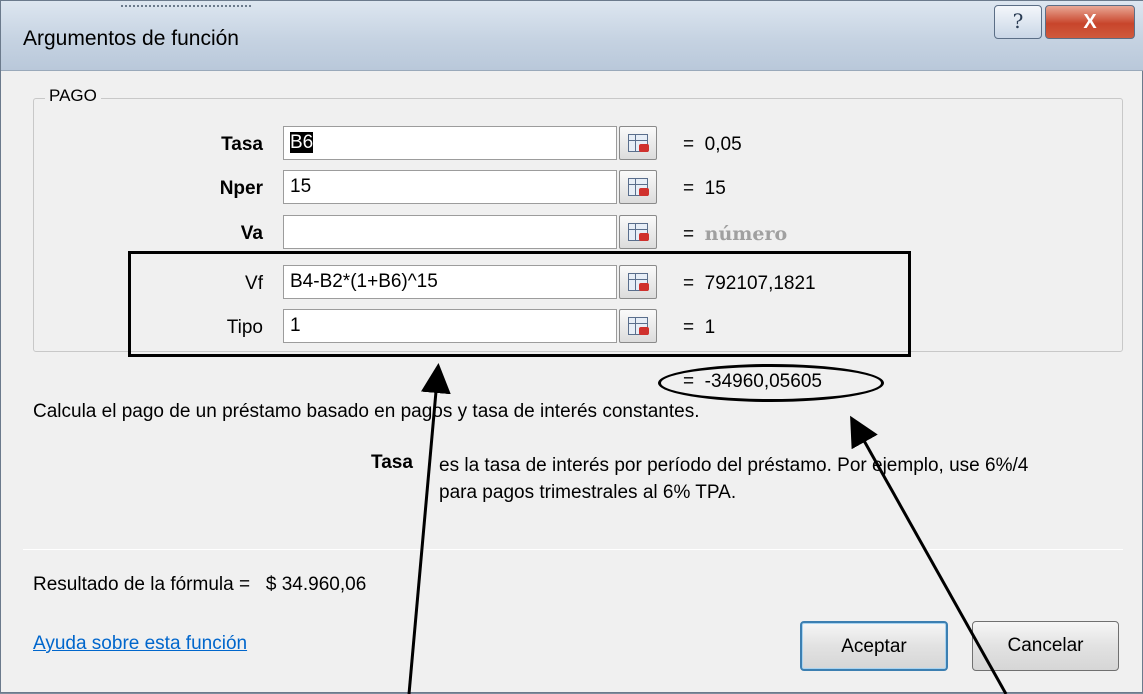  What do you see at coordinates (450, 143) in the screenshot?
I see `arg-input-tasa: B6` at bounding box center [450, 143].